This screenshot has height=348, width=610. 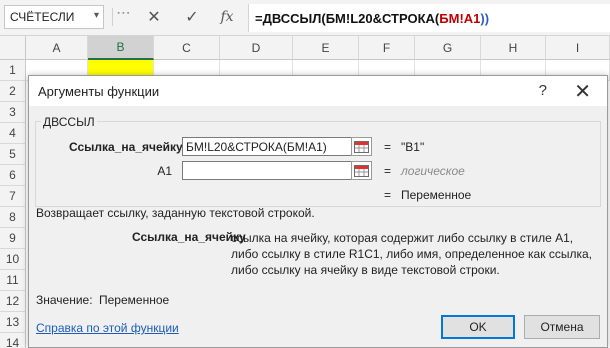 What do you see at coordinates (387, 48) in the screenshot?
I see `column-header: F` at bounding box center [387, 48].